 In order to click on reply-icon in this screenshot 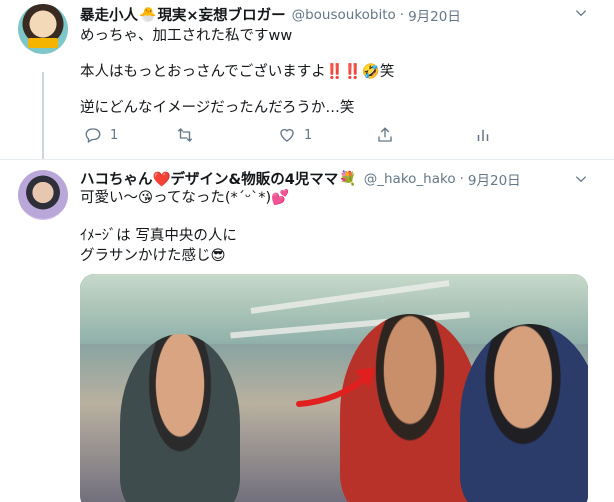, I will do `click(93, 135)`.